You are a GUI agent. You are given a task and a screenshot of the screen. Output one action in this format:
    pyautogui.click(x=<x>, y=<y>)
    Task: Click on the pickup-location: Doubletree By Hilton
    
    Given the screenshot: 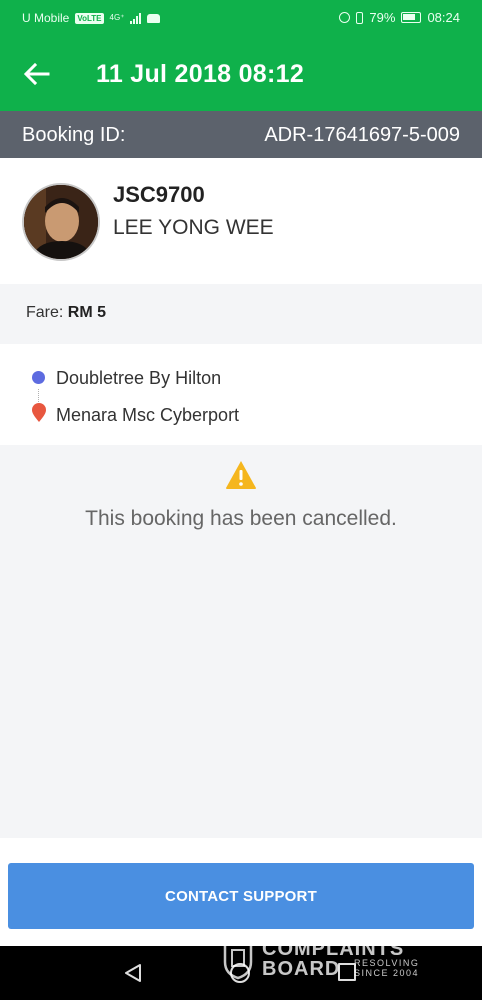 What is the action you would take?
    pyautogui.click(x=139, y=378)
    